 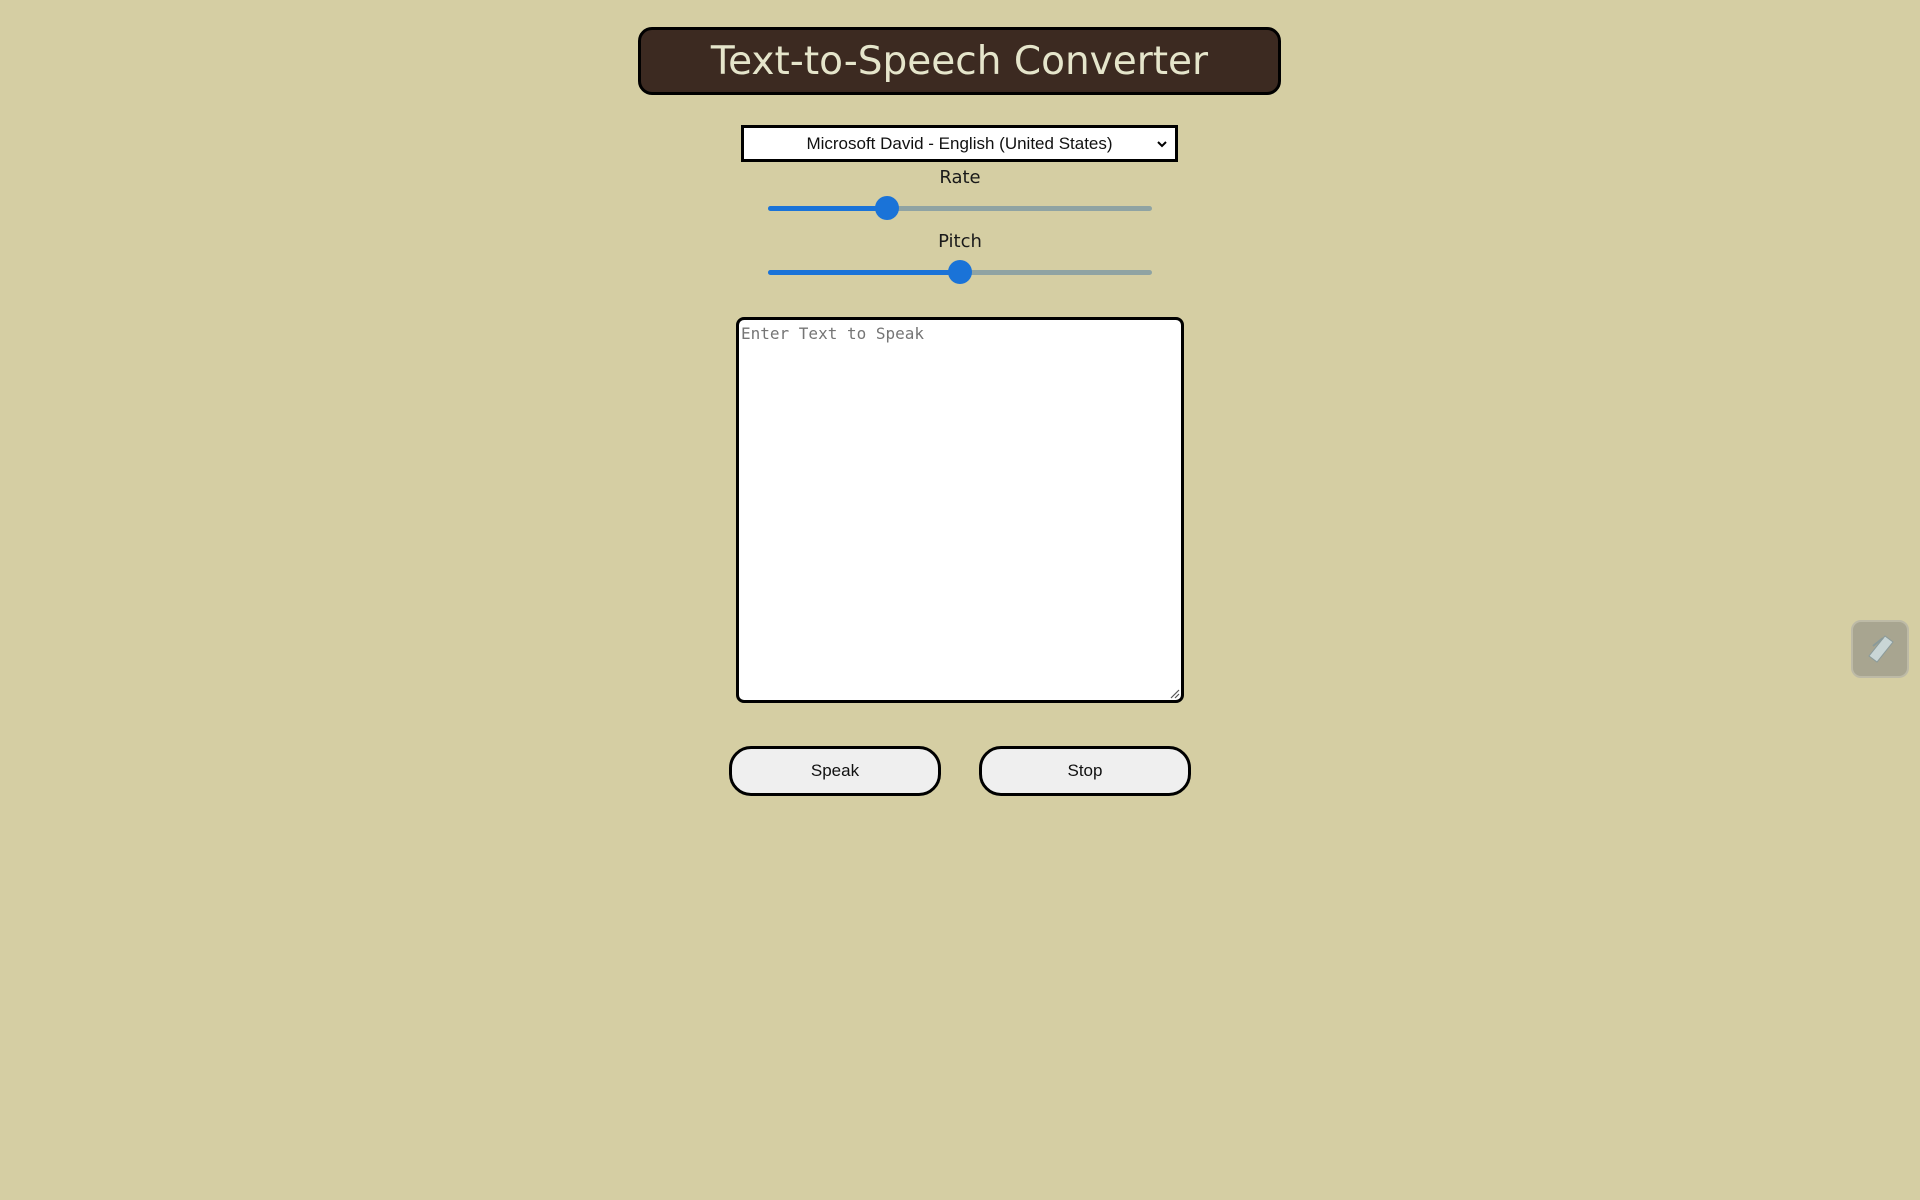 I want to click on stop-button: Stop, so click(x=1085, y=771).